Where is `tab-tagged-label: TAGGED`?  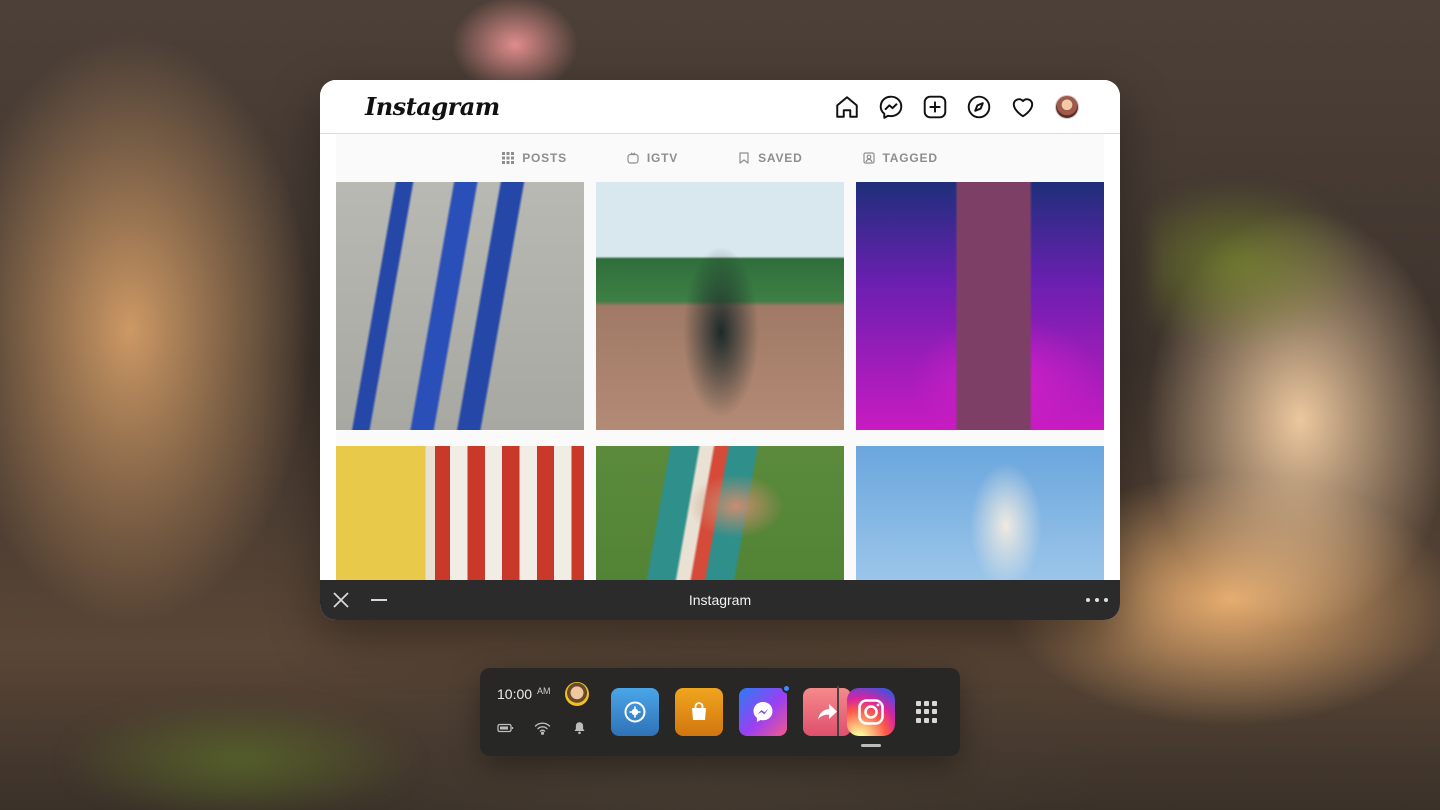
tab-tagged-label: TAGGED is located at coordinates (910, 158).